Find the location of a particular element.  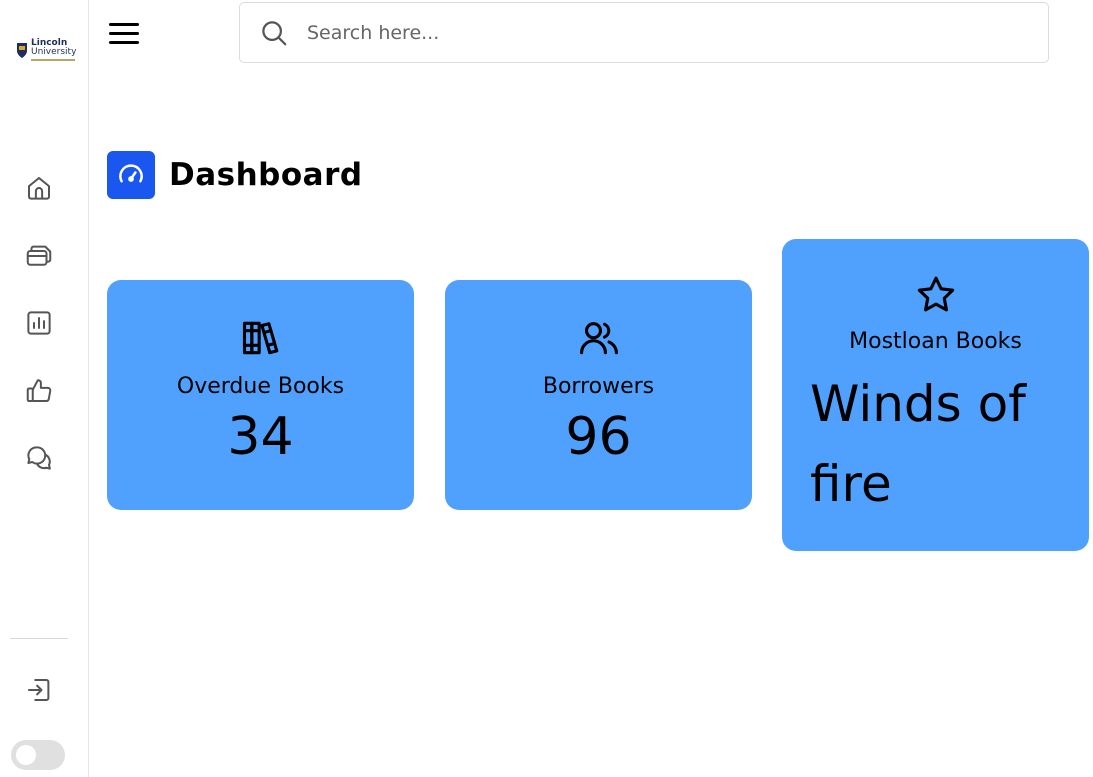

sidebar: Lincoln University is located at coordinates (44, 388).